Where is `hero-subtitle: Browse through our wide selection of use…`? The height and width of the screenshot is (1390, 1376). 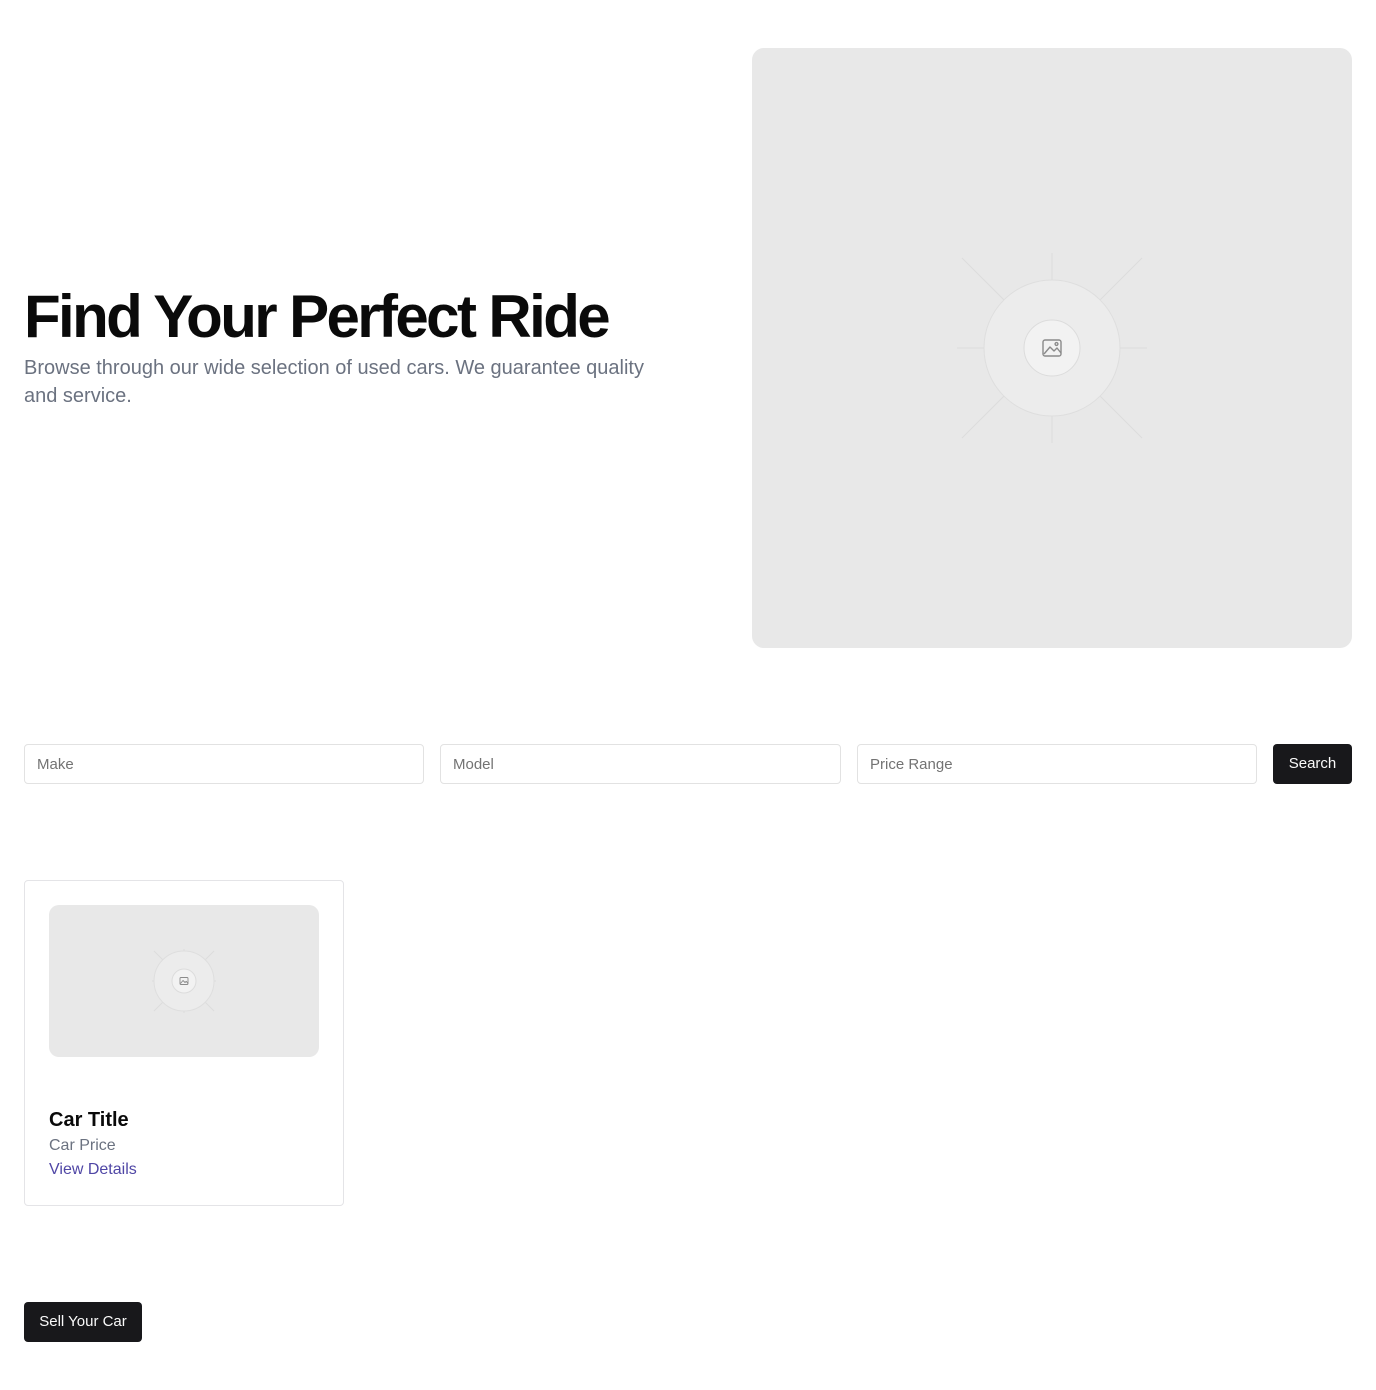
hero-subtitle: Browse through our wide selection of use… is located at coordinates (334, 382).